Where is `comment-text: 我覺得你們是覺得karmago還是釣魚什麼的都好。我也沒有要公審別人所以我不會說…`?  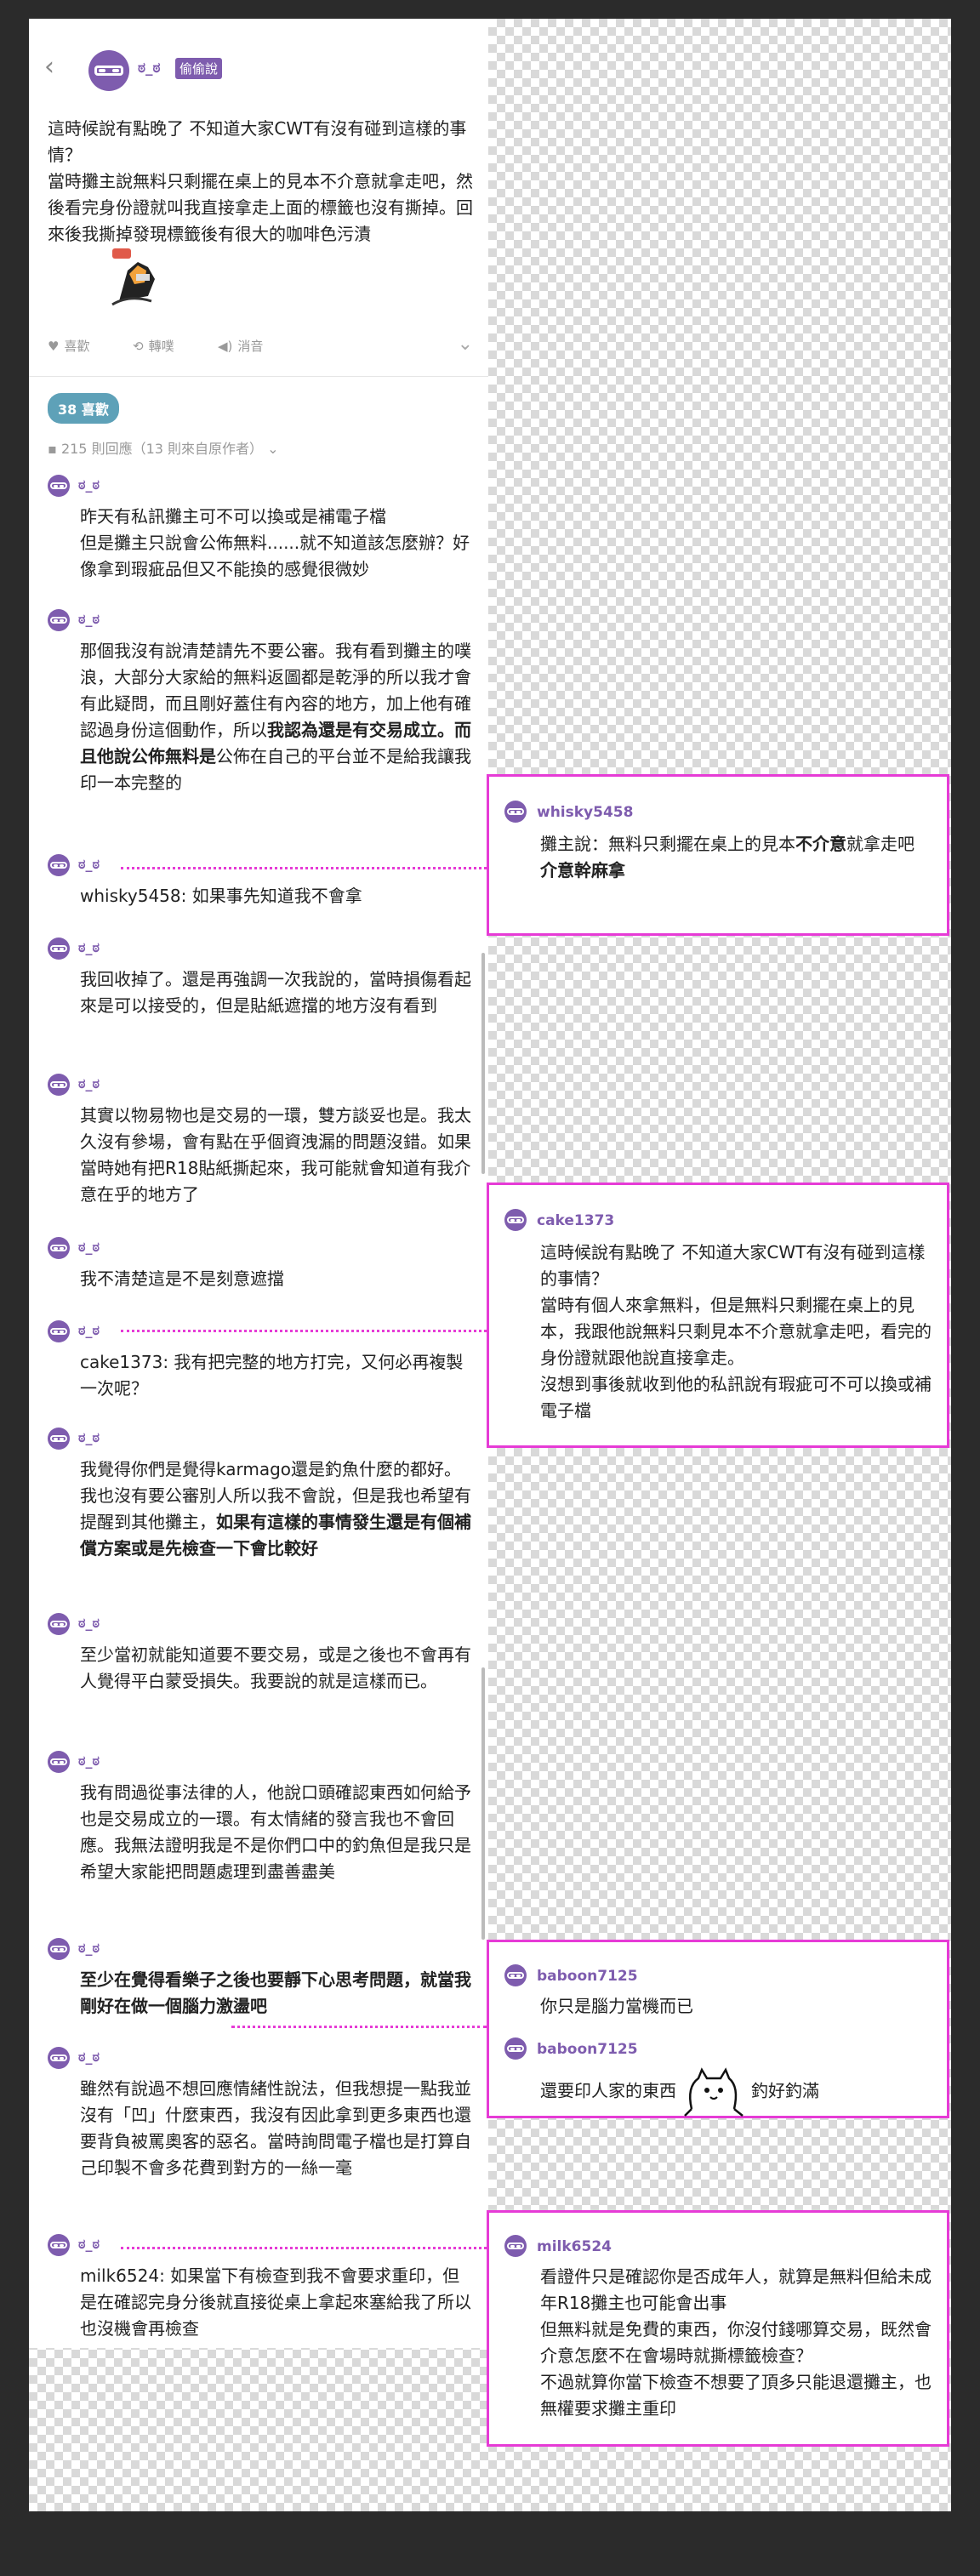
comment-text: 我覺得你們是覺得karmago還是釣魚什麼的都好。我也沒有要公審別人所以我不會說… is located at coordinates (275, 1509).